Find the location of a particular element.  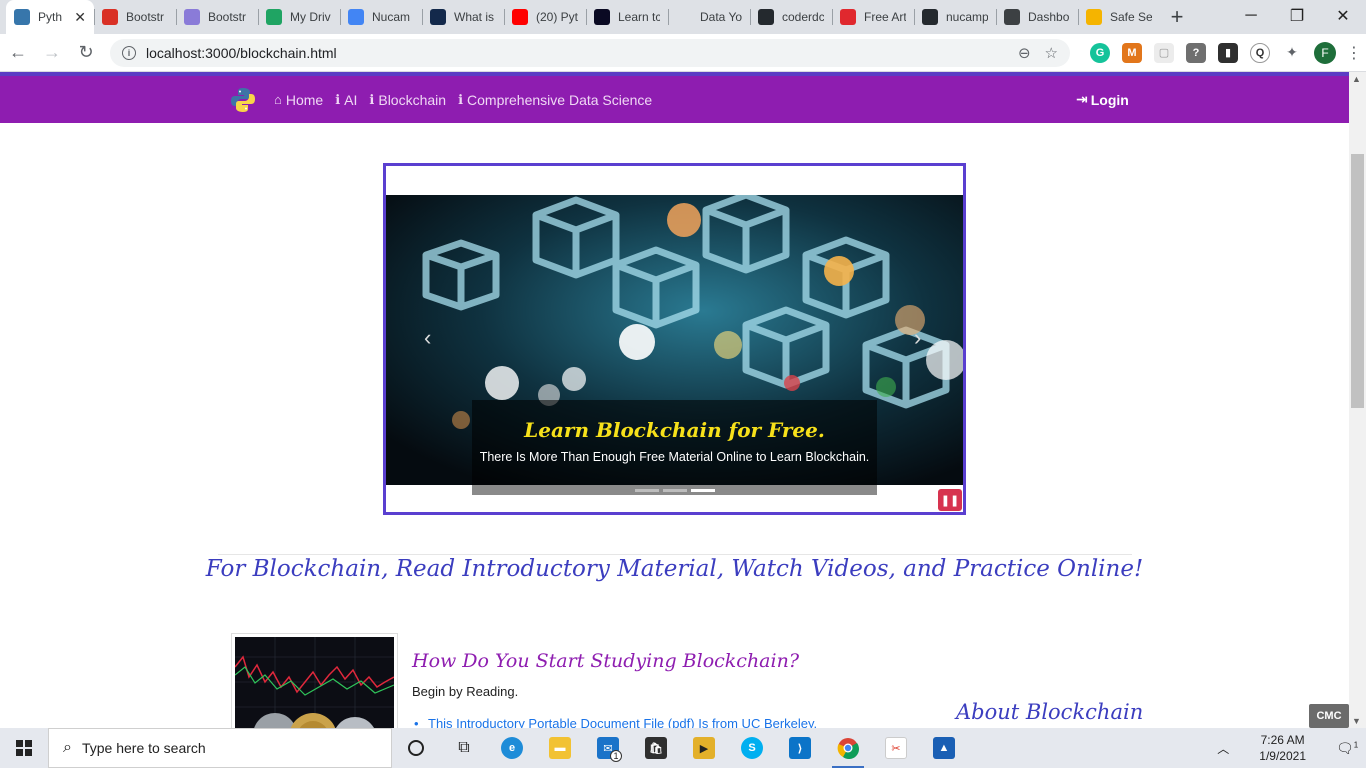

nav-ai: ℹ AI is located at coordinates (346, 100).